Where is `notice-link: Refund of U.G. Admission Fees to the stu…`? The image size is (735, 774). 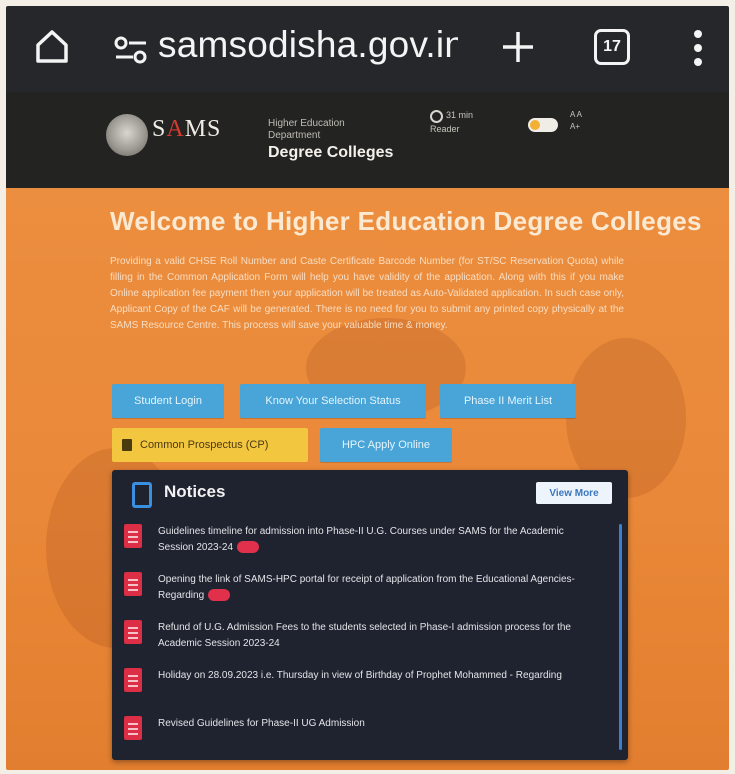
notice-link: Refund of U.G. Admission Fees to the stu… is located at coordinates (376, 636).